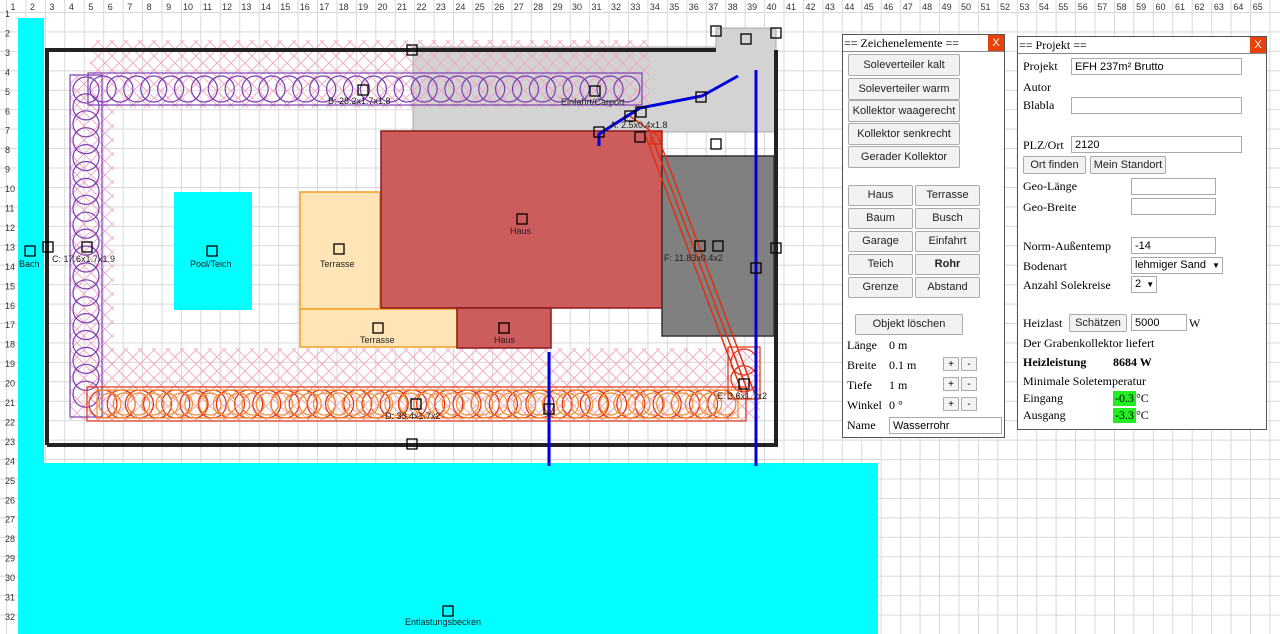  Describe the element at coordinates (10, 403) in the screenshot. I see `ruler-left-tick: 21` at that location.